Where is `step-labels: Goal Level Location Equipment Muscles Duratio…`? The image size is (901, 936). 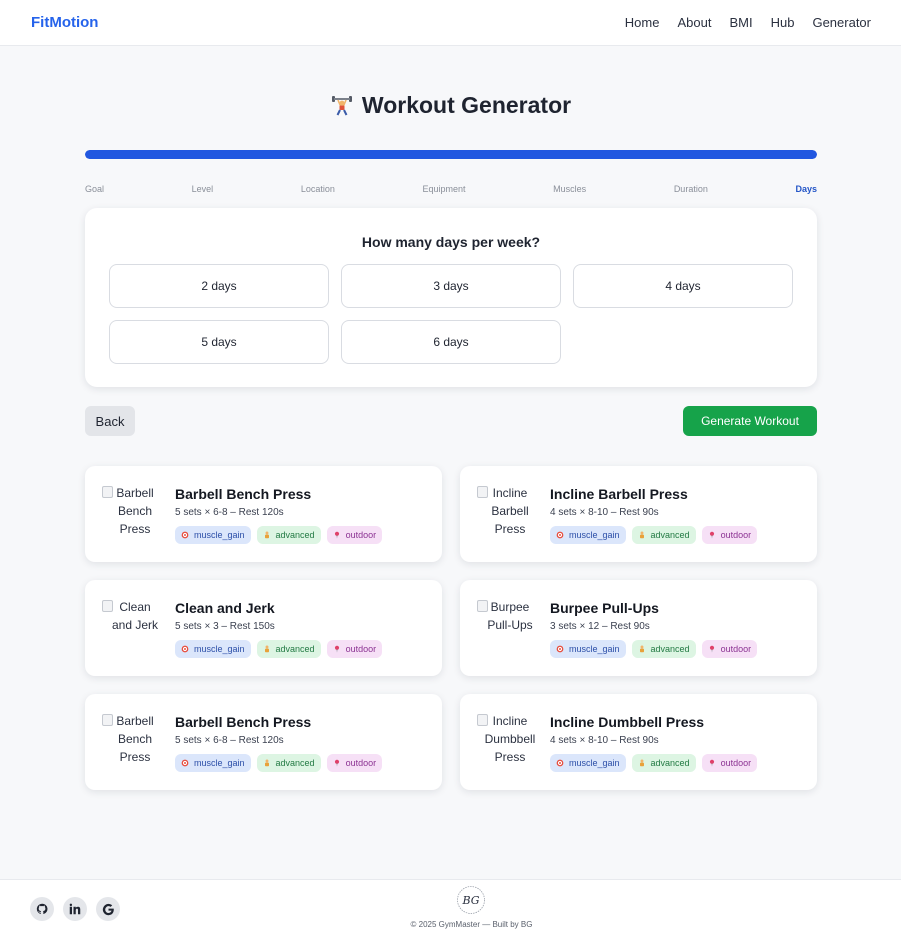
step-labels: Goal Level Location Equipment Muscles Duratio… is located at coordinates (451, 189).